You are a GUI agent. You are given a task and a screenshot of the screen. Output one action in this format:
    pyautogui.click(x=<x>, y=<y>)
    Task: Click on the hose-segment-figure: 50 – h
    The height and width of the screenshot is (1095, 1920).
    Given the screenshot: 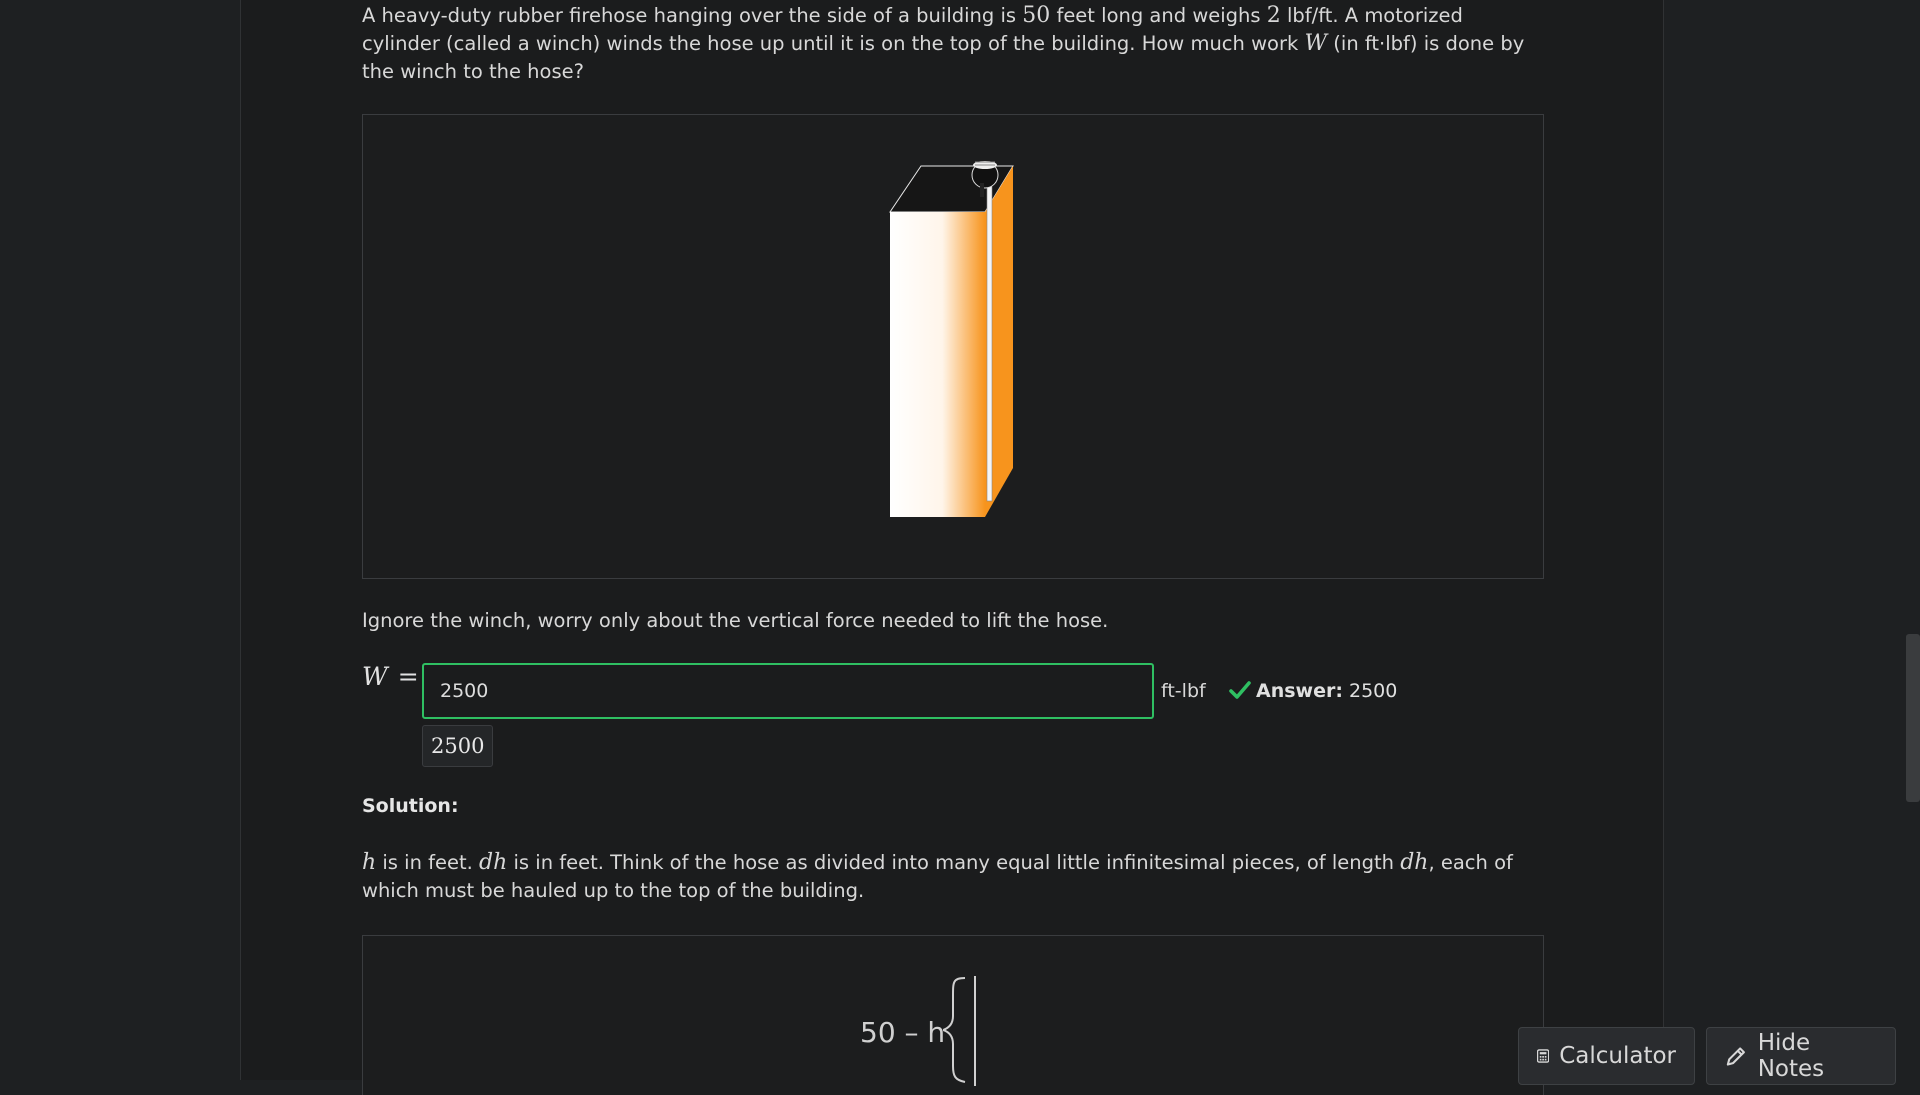 What is the action you would take?
    pyautogui.click(x=953, y=1015)
    